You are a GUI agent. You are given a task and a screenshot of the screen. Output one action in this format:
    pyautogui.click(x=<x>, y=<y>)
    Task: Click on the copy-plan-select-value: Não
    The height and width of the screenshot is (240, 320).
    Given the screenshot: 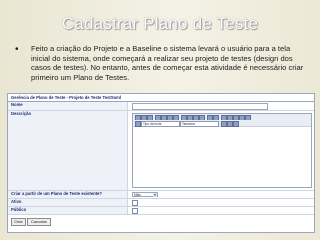 What is the action you would take?
    pyautogui.click(x=137, y=195)
    